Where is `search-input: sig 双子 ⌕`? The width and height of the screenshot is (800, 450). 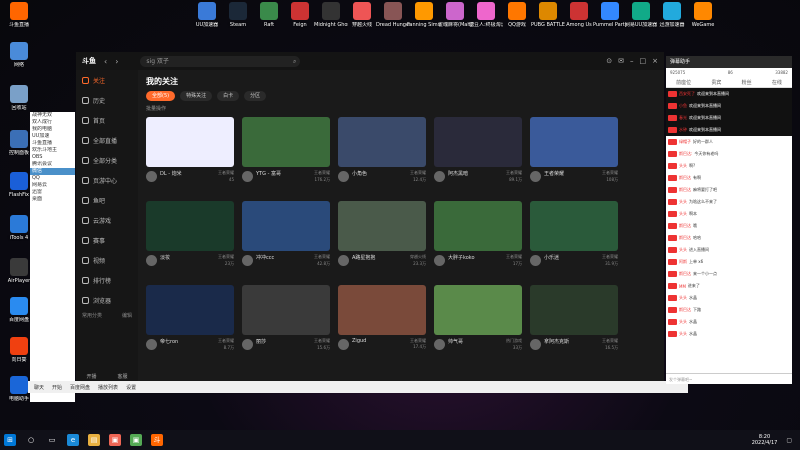 search-input: sig 双子 ⌕ is located at coordinates (220, 61).